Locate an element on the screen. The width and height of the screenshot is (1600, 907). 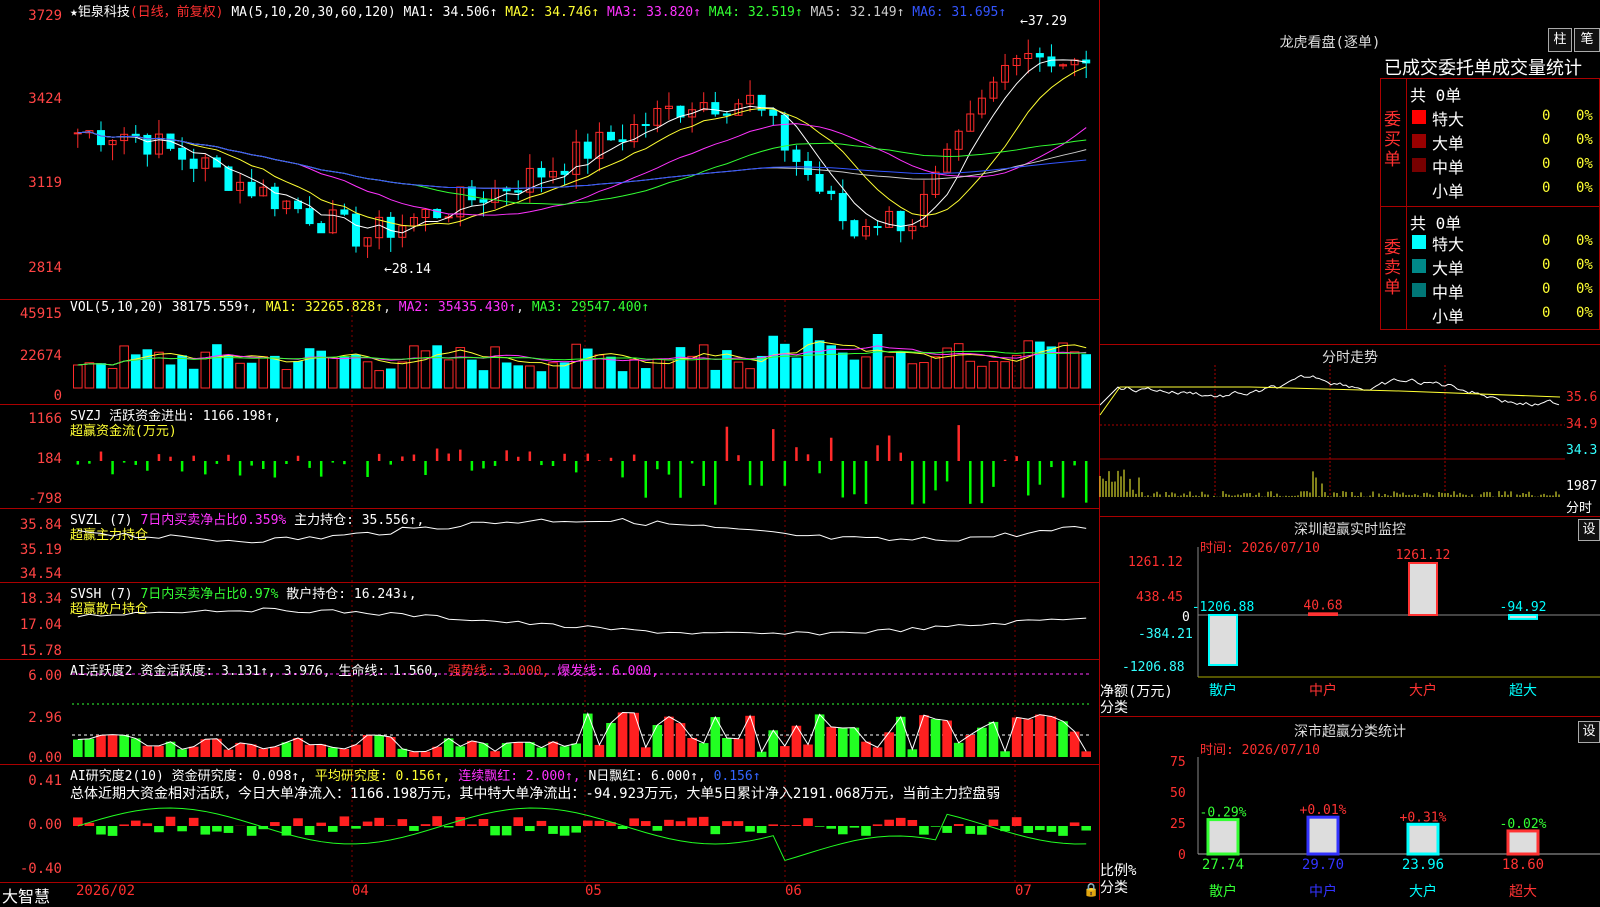
sell-row-swatch is located at coordinates (1419, 242).